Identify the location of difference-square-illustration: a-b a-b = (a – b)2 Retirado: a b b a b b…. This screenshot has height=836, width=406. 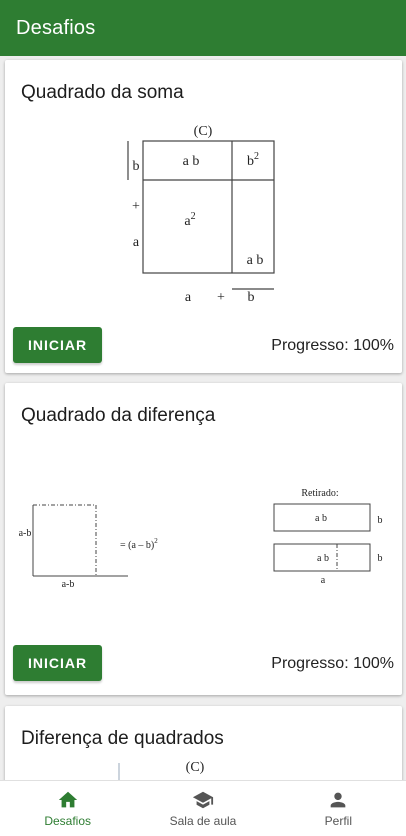
(201, 539).